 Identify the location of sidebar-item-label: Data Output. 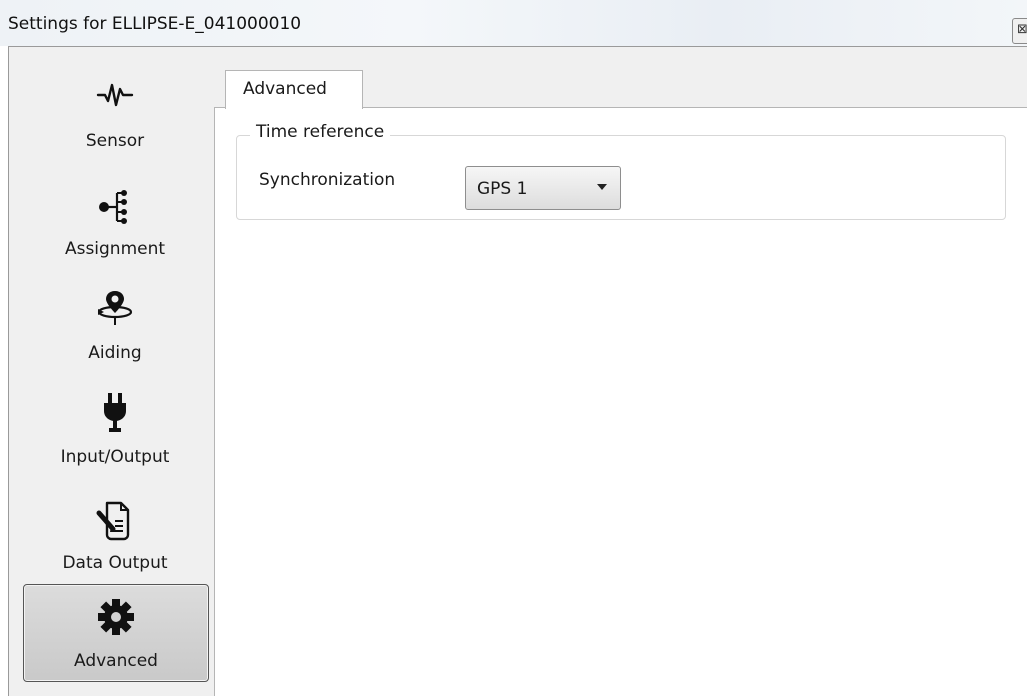
(115, 563).